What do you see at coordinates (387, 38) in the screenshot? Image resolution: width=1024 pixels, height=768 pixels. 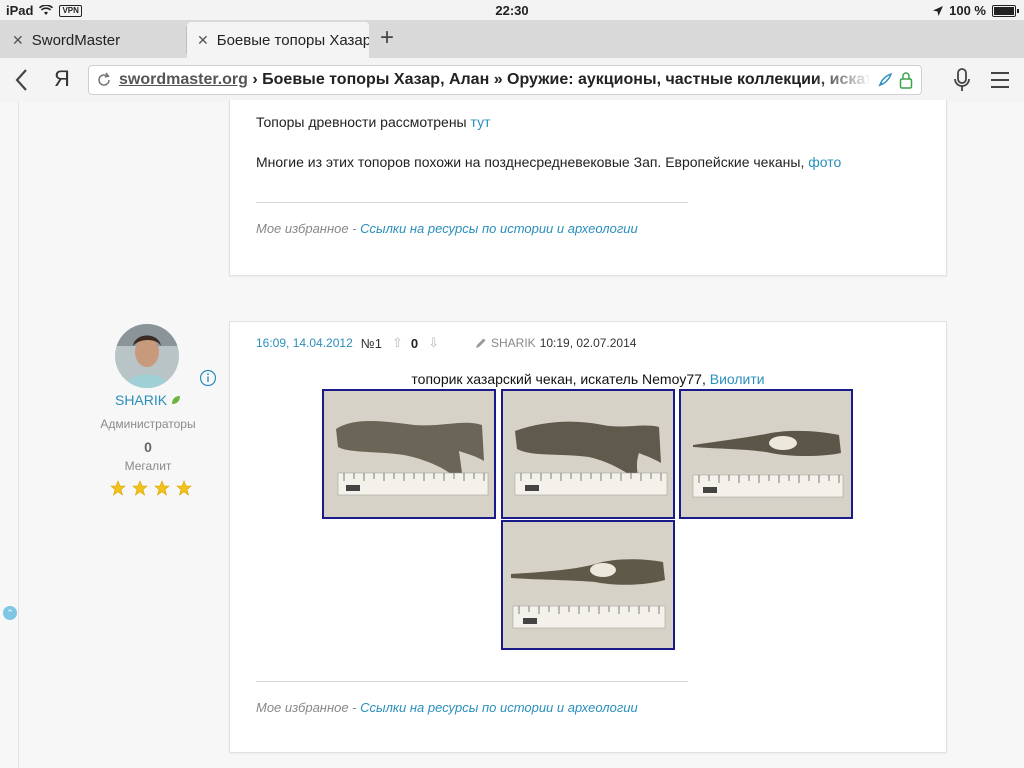 I see `new-tab-button: +` at bounding box center [387, 38].